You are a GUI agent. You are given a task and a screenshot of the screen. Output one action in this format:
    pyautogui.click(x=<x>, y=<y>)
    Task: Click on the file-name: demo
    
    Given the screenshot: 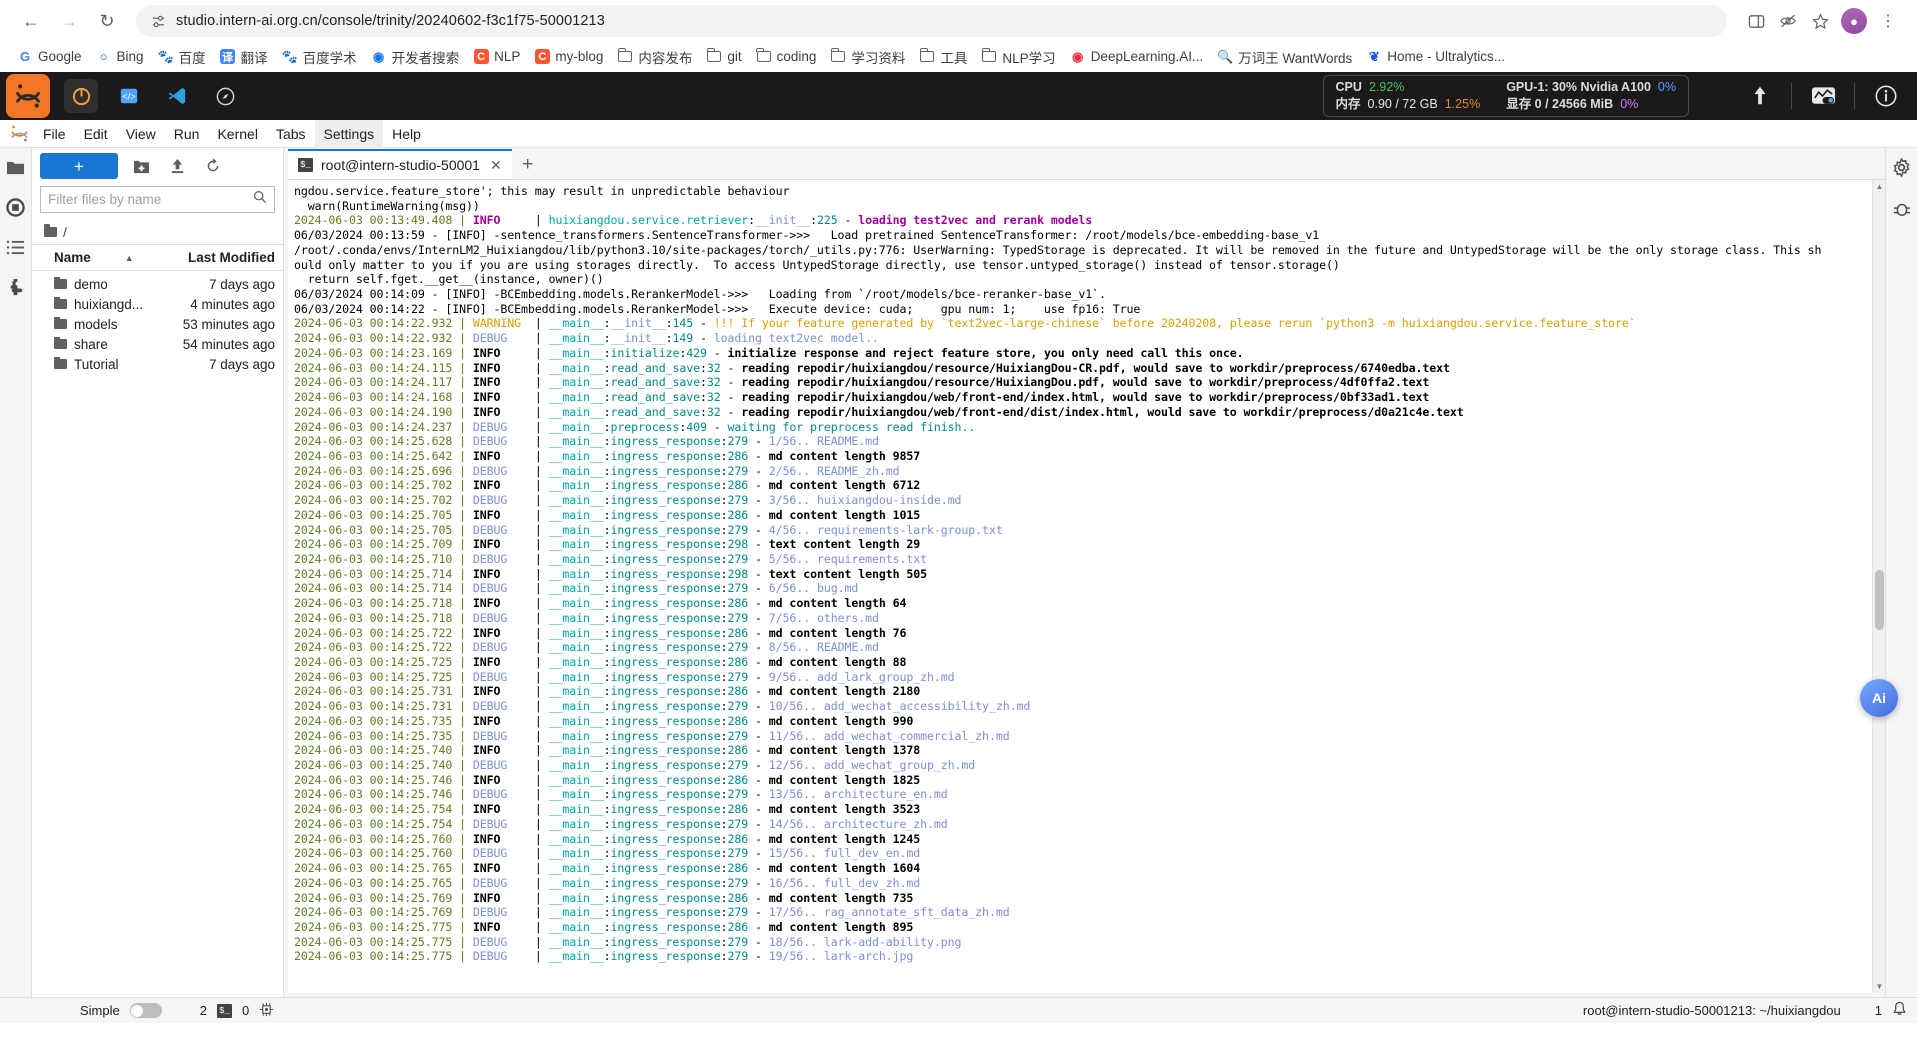 What is the action you would take?
    pyautogui.click(x=91, y=284)
    